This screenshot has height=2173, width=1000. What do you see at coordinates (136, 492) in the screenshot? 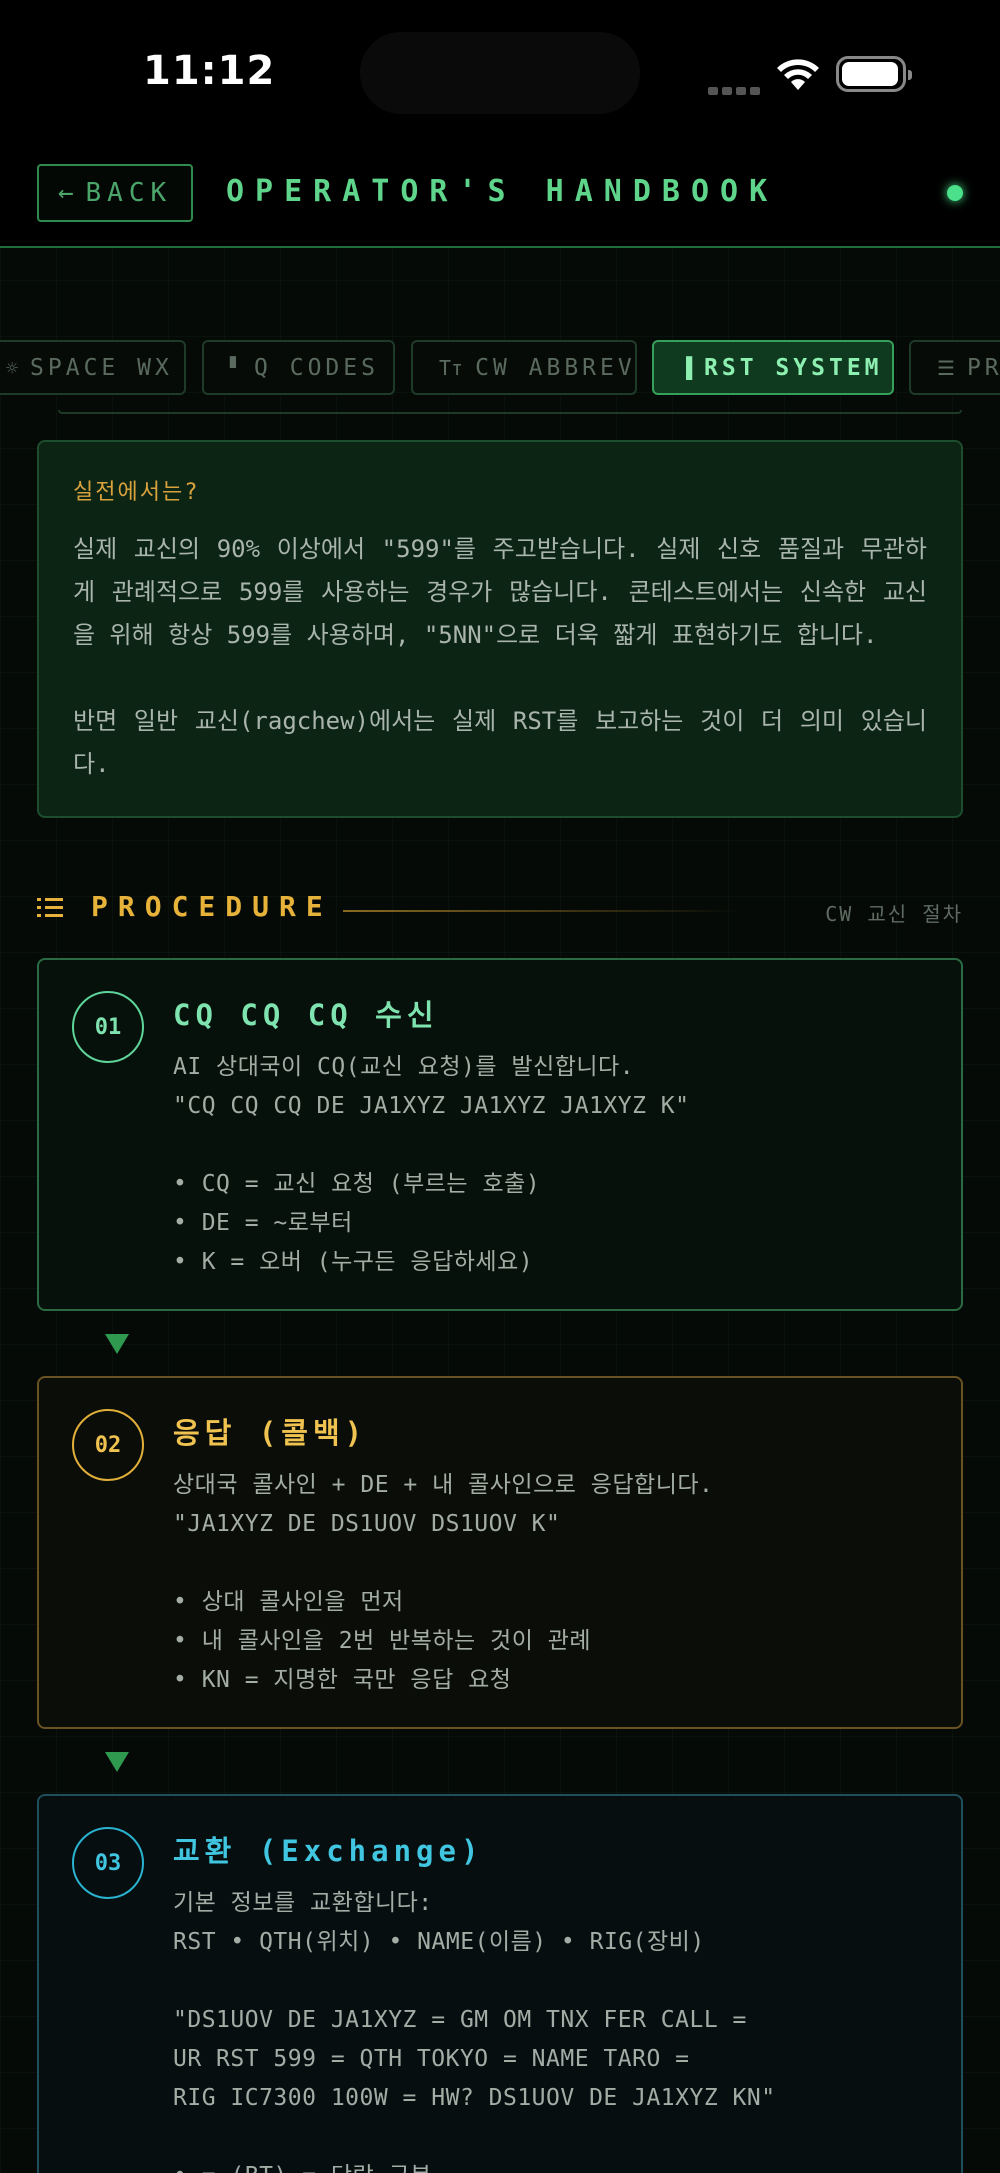
I see `tip-title: 실전에서는?` at bounding box center [136, 492].